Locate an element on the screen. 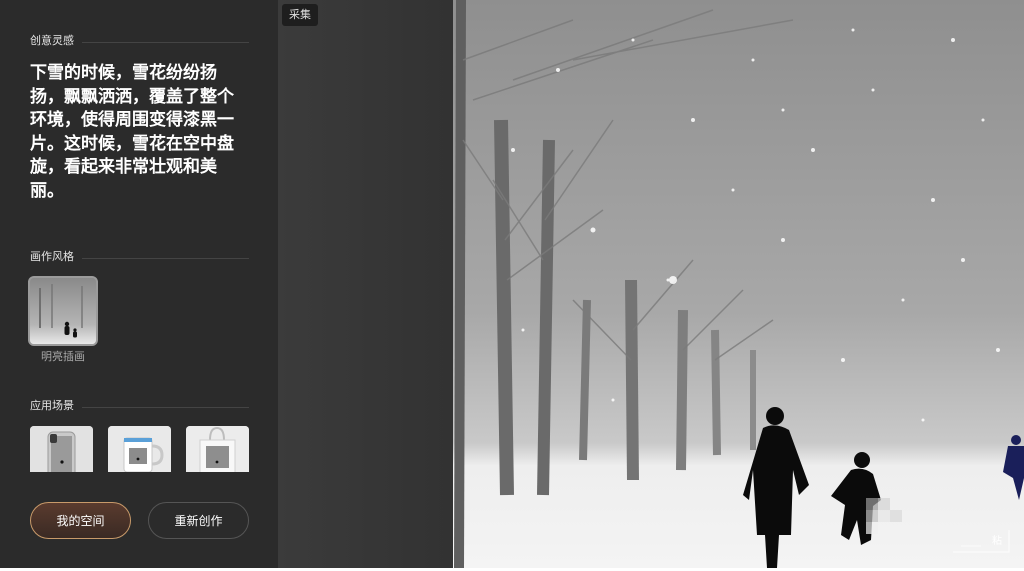  section-title-scene: 应用场景 is located at coordinates (52, 405).